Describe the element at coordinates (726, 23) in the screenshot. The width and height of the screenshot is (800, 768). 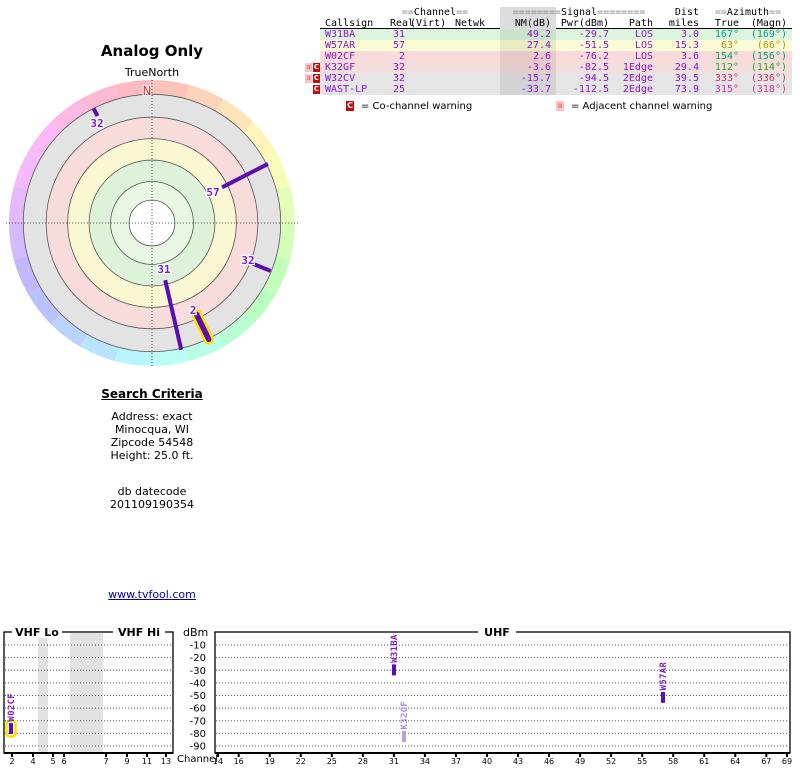
I see `column-header-true: True` at that location.